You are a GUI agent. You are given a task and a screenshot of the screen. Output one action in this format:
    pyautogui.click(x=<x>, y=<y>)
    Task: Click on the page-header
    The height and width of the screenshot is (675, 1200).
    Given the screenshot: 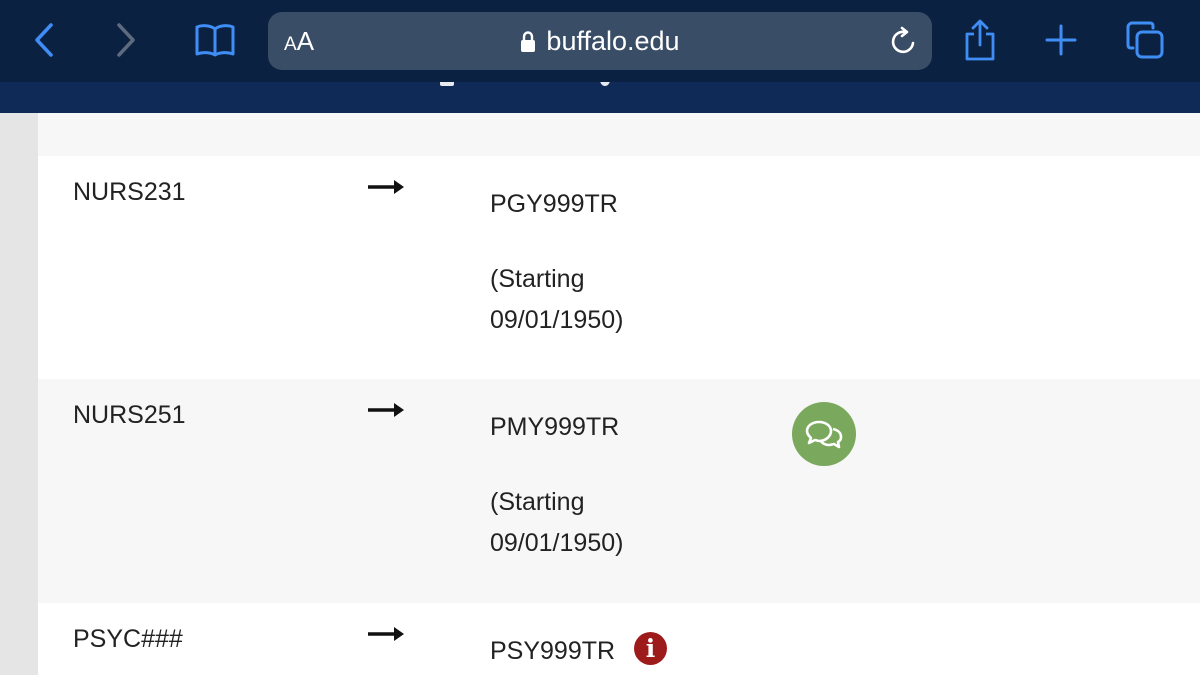 What is the action you would take?
    pyautogui.click(x=600, y=97)
    